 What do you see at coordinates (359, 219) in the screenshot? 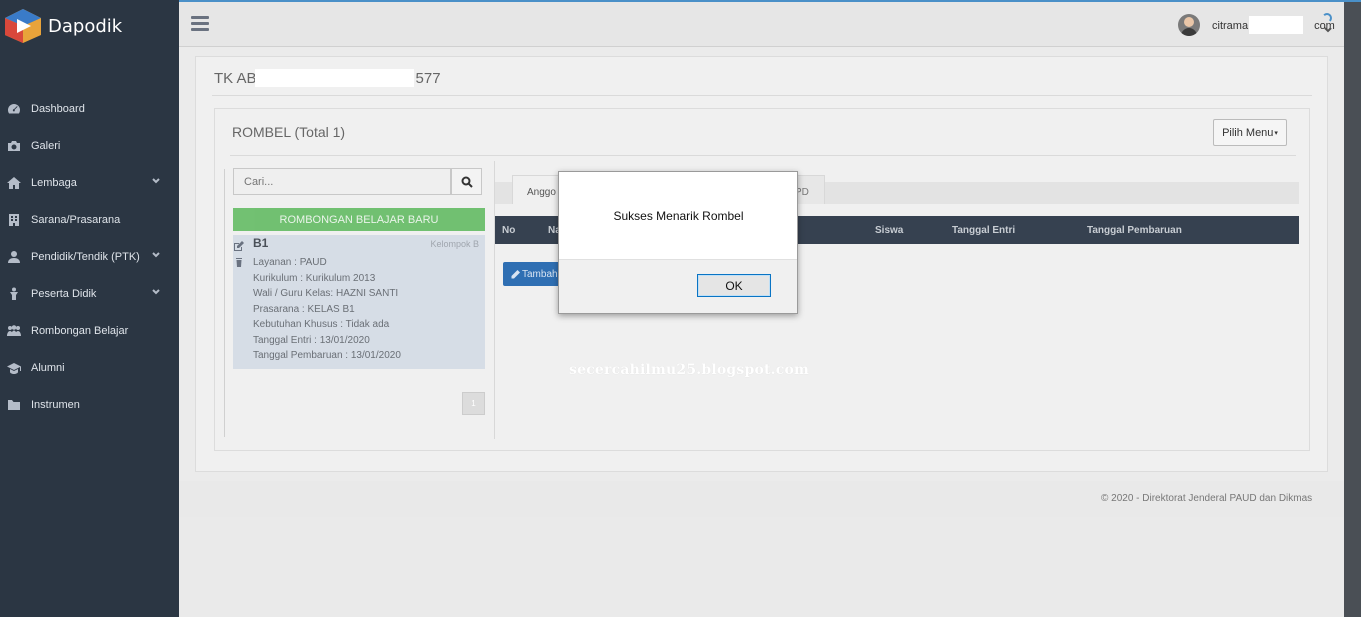
I see `new-rombel-button: ROMBONGAN BELAJAR BARU` at bounding box center [359, 219].